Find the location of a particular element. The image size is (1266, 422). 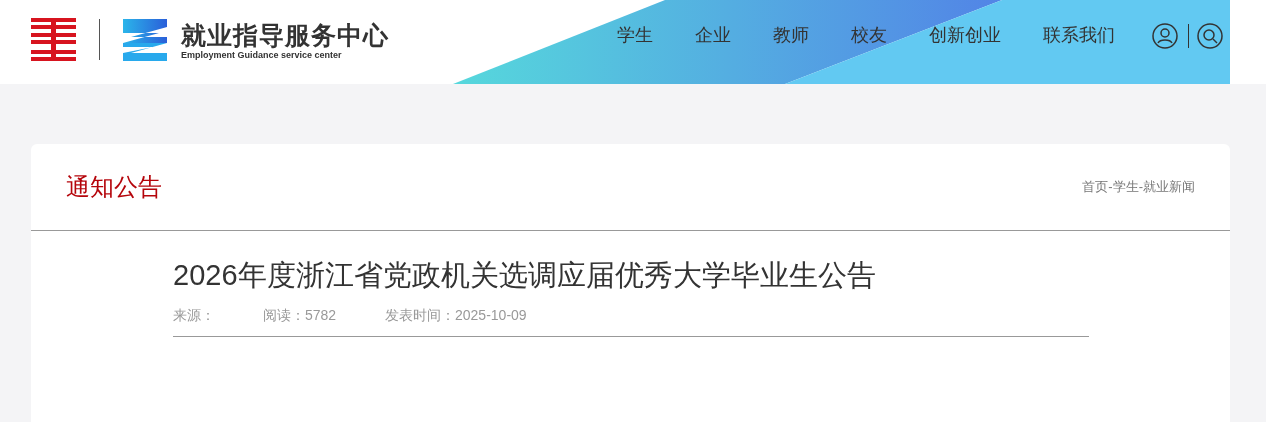

logo-mark-icon is located at coordinates (145, 40).